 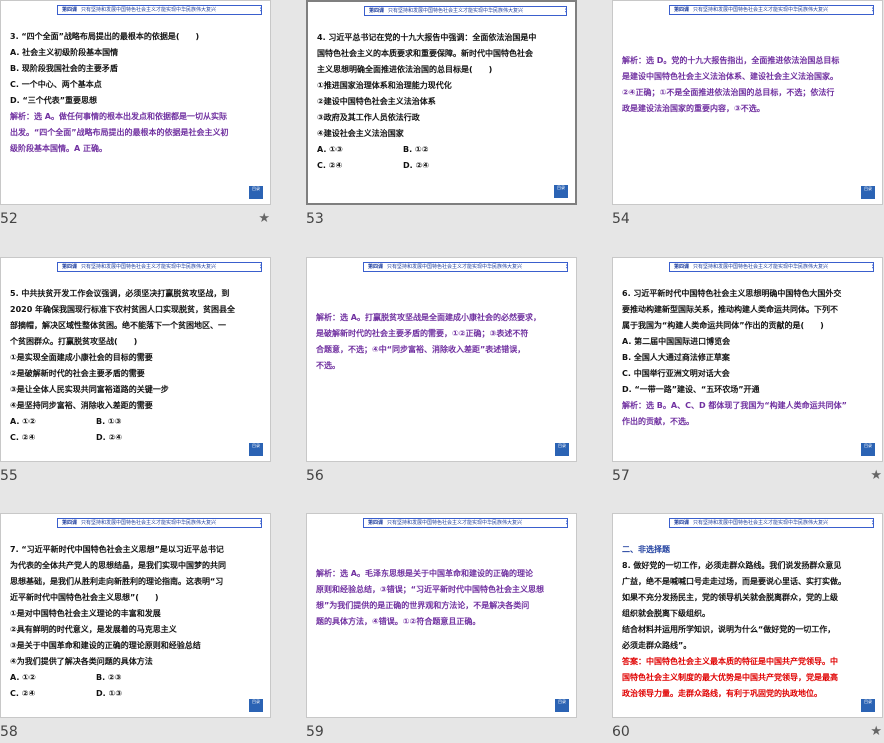 I want to click on slide-number: 59, so click(x=315, y=732).